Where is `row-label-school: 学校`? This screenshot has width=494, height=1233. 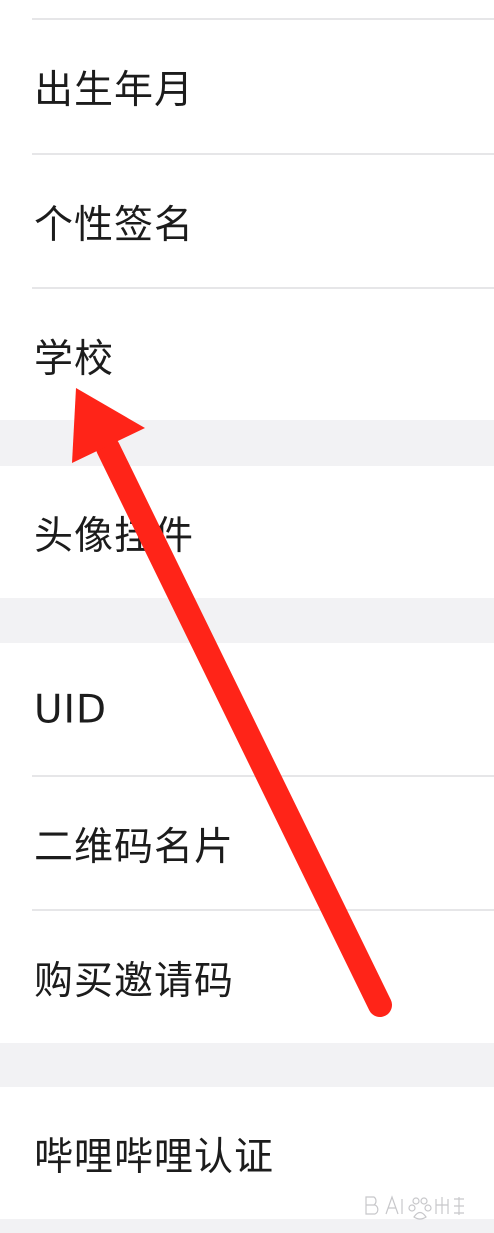
row-label-school: 学校 is located at coordinates (74, 359).